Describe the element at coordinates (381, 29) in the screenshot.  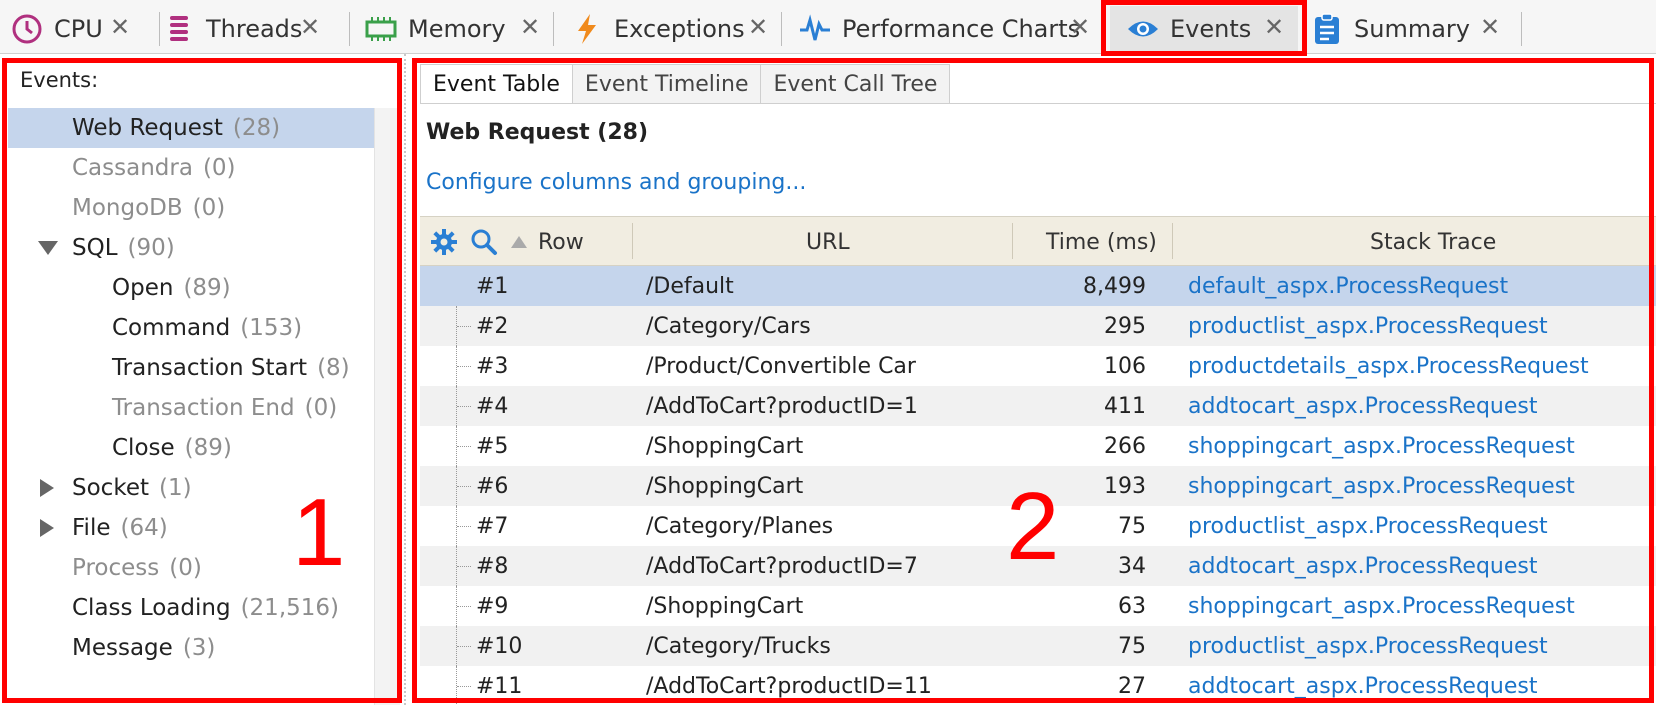
I see `memory-chip-icon` at that location.